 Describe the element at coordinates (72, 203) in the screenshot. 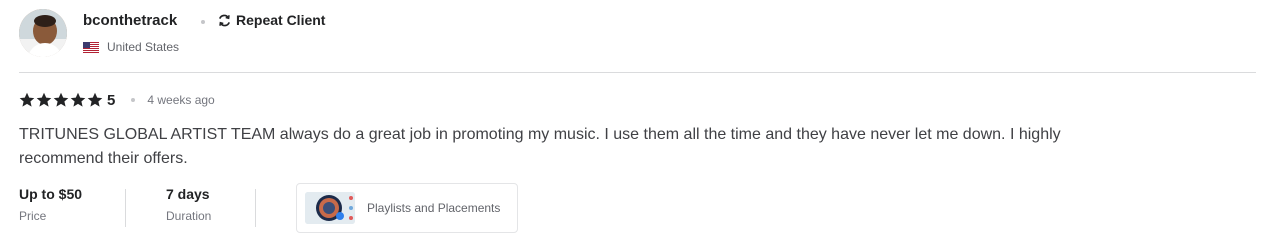

I see `price-block: Up to $50 Price` at that location.